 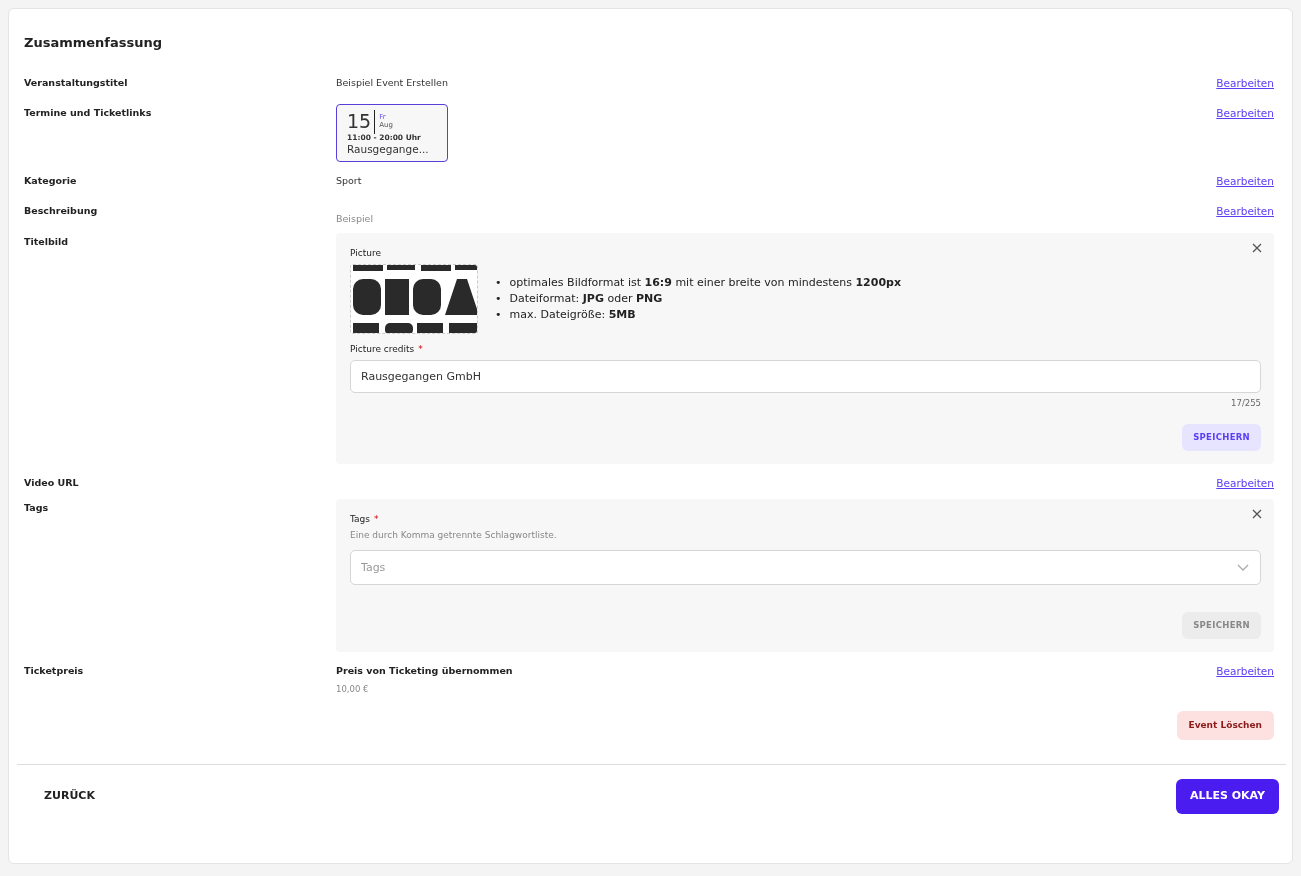 What do you see at coordinates (1245, 404) in the screenshot?
I see `character-counter: 17/255` at bounding box center [1245, 404].